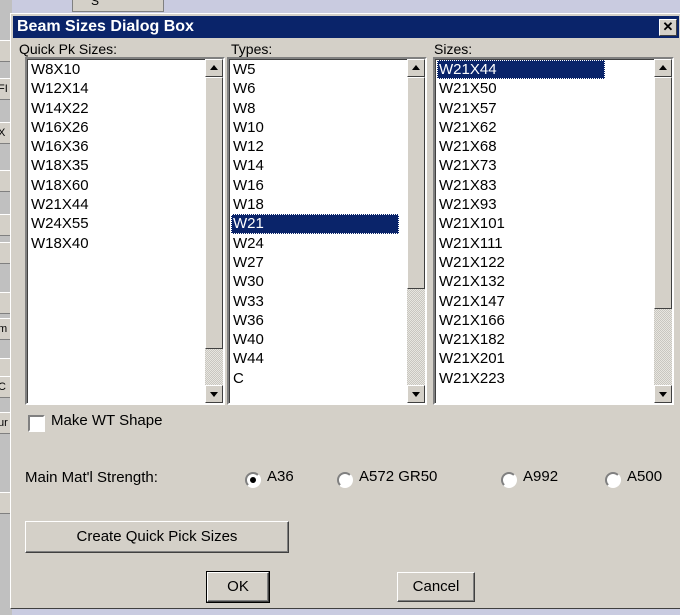 This screenshot has width=680, height=615. Describe the element at coordinates (521, 378) in the screenshot. I see `sizes-list-item: W21X223` at that location.